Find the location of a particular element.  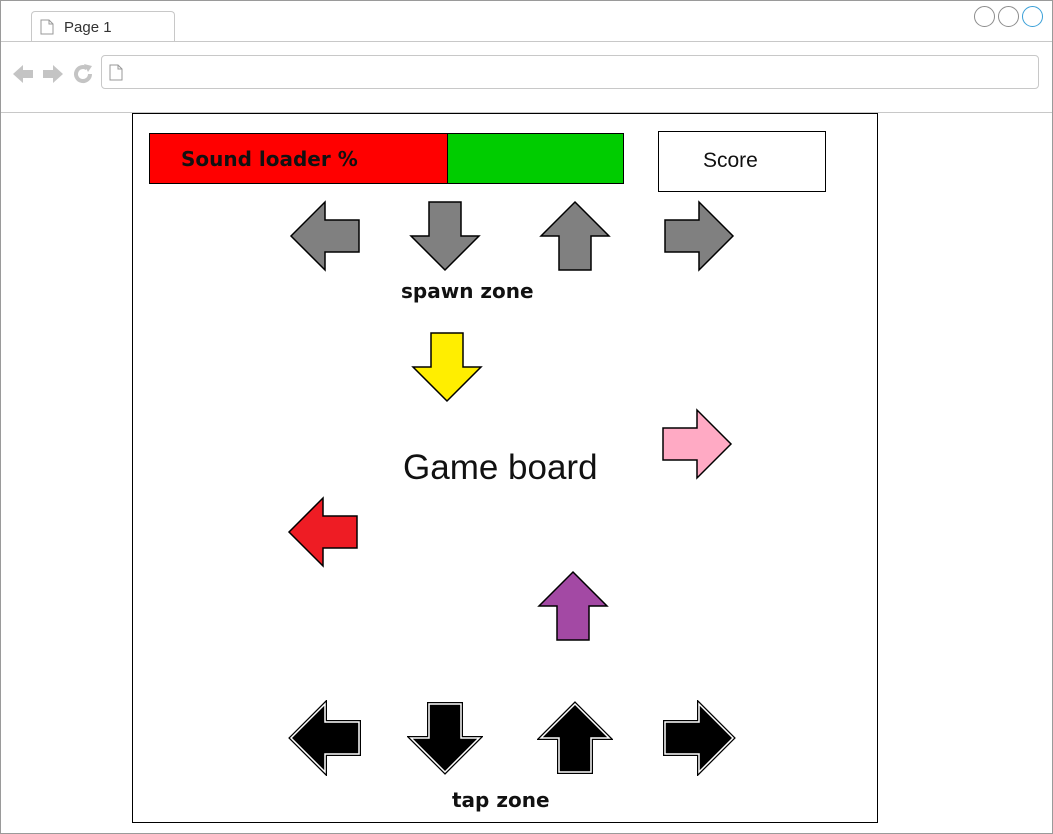

window-controls is located at coordinates (1010, 17).